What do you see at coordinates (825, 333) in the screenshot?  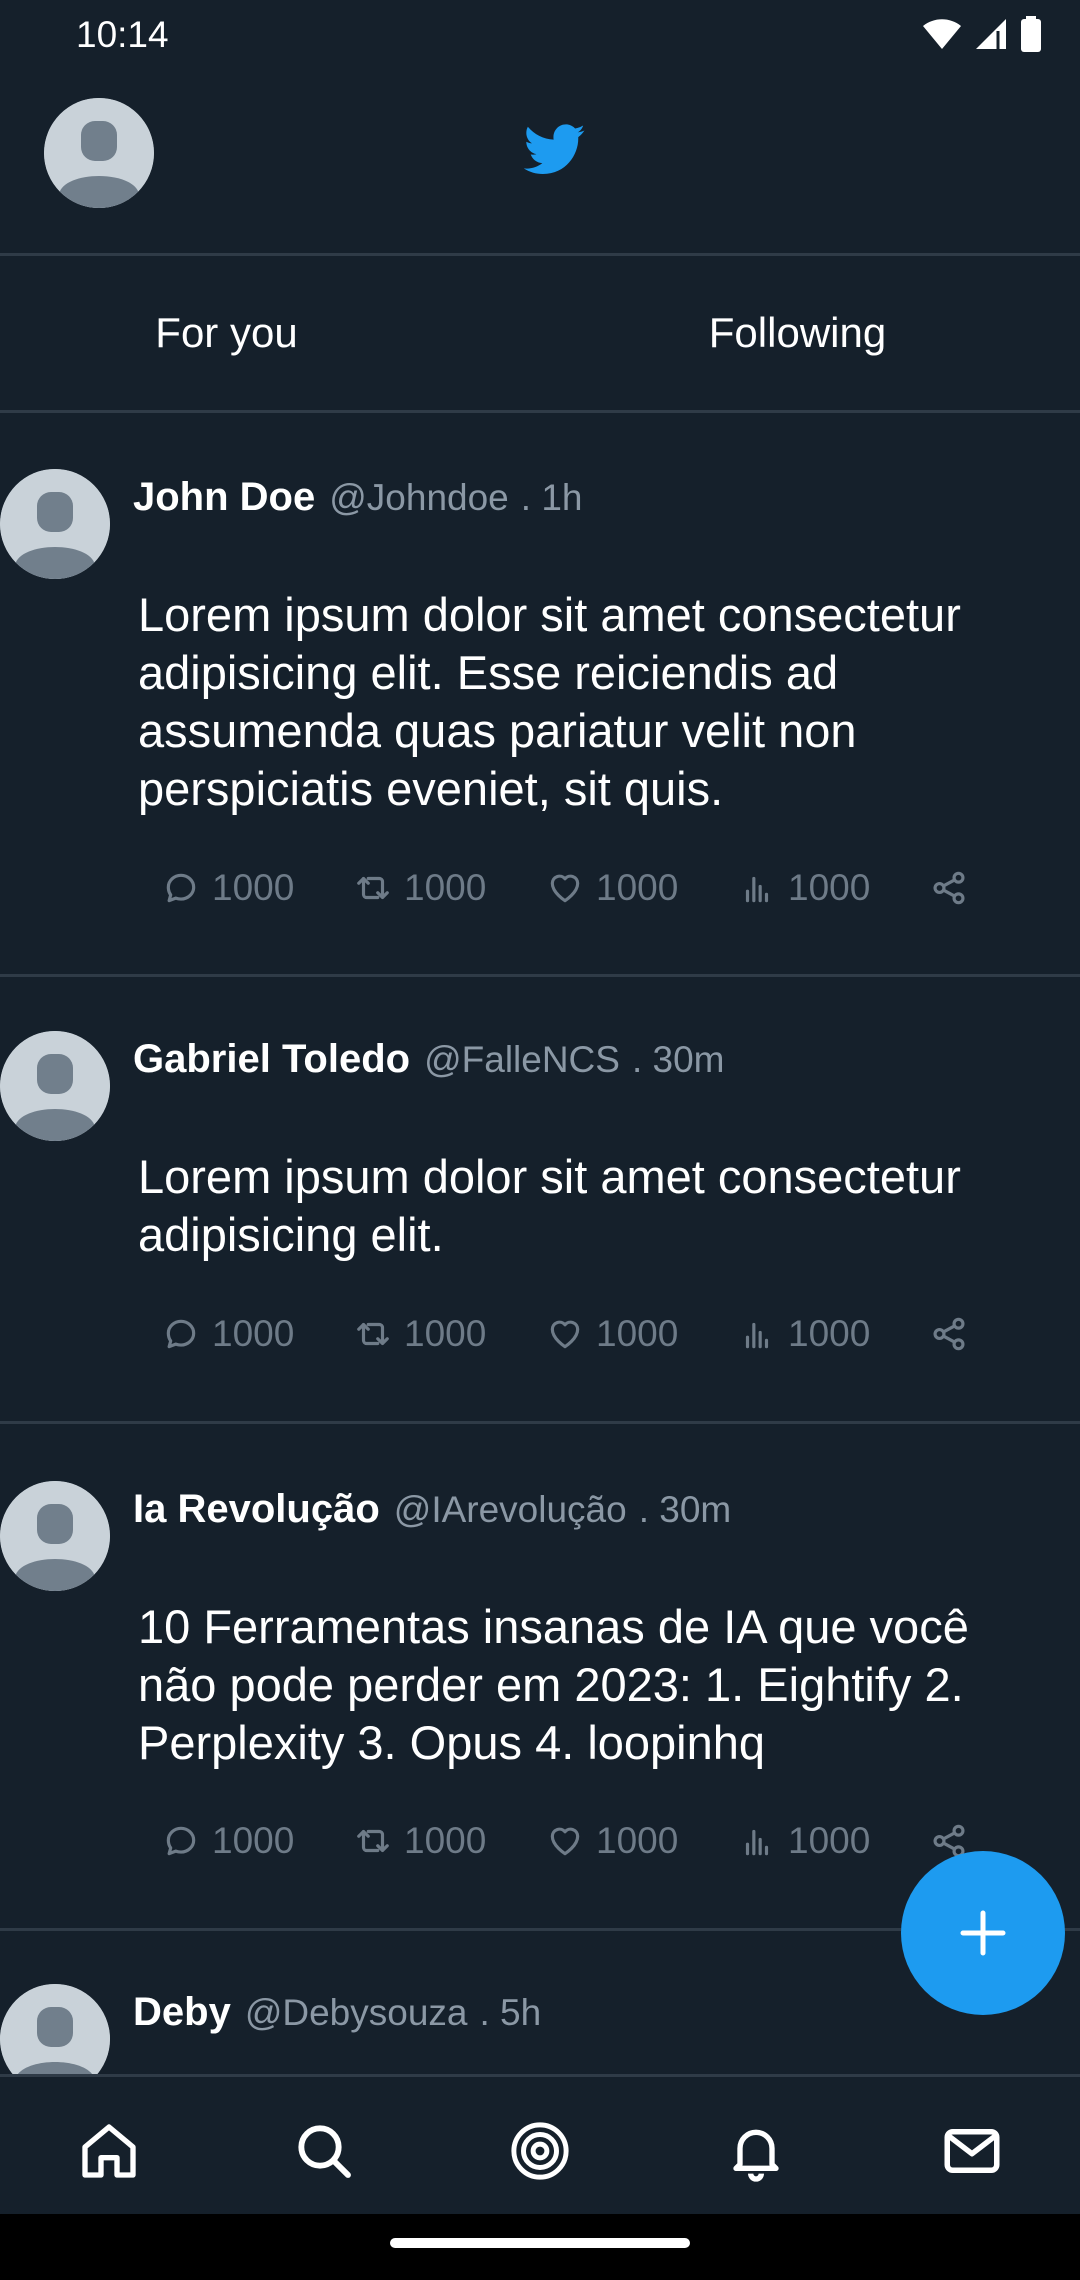 I see `tab-following: Following` at bounding box center [825, 333].